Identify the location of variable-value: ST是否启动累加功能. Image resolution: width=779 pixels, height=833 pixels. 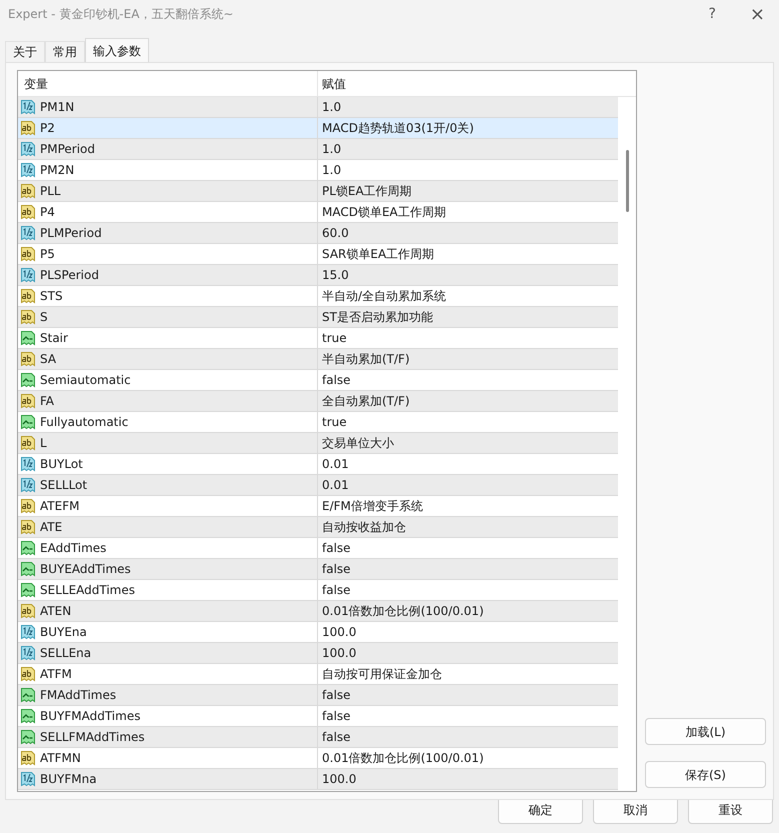
(377, 317).